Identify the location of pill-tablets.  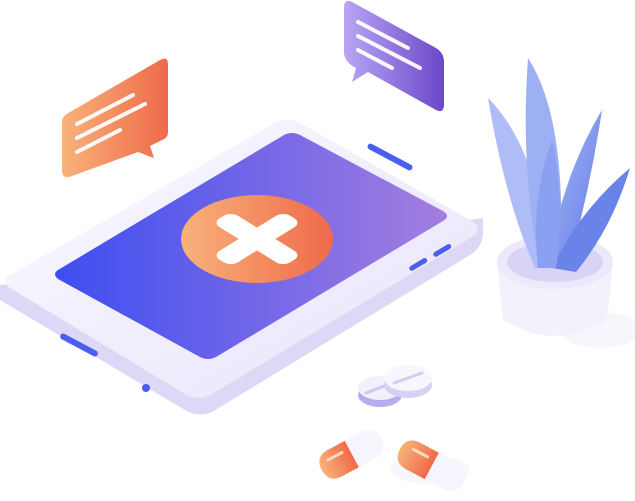
(395, 386).